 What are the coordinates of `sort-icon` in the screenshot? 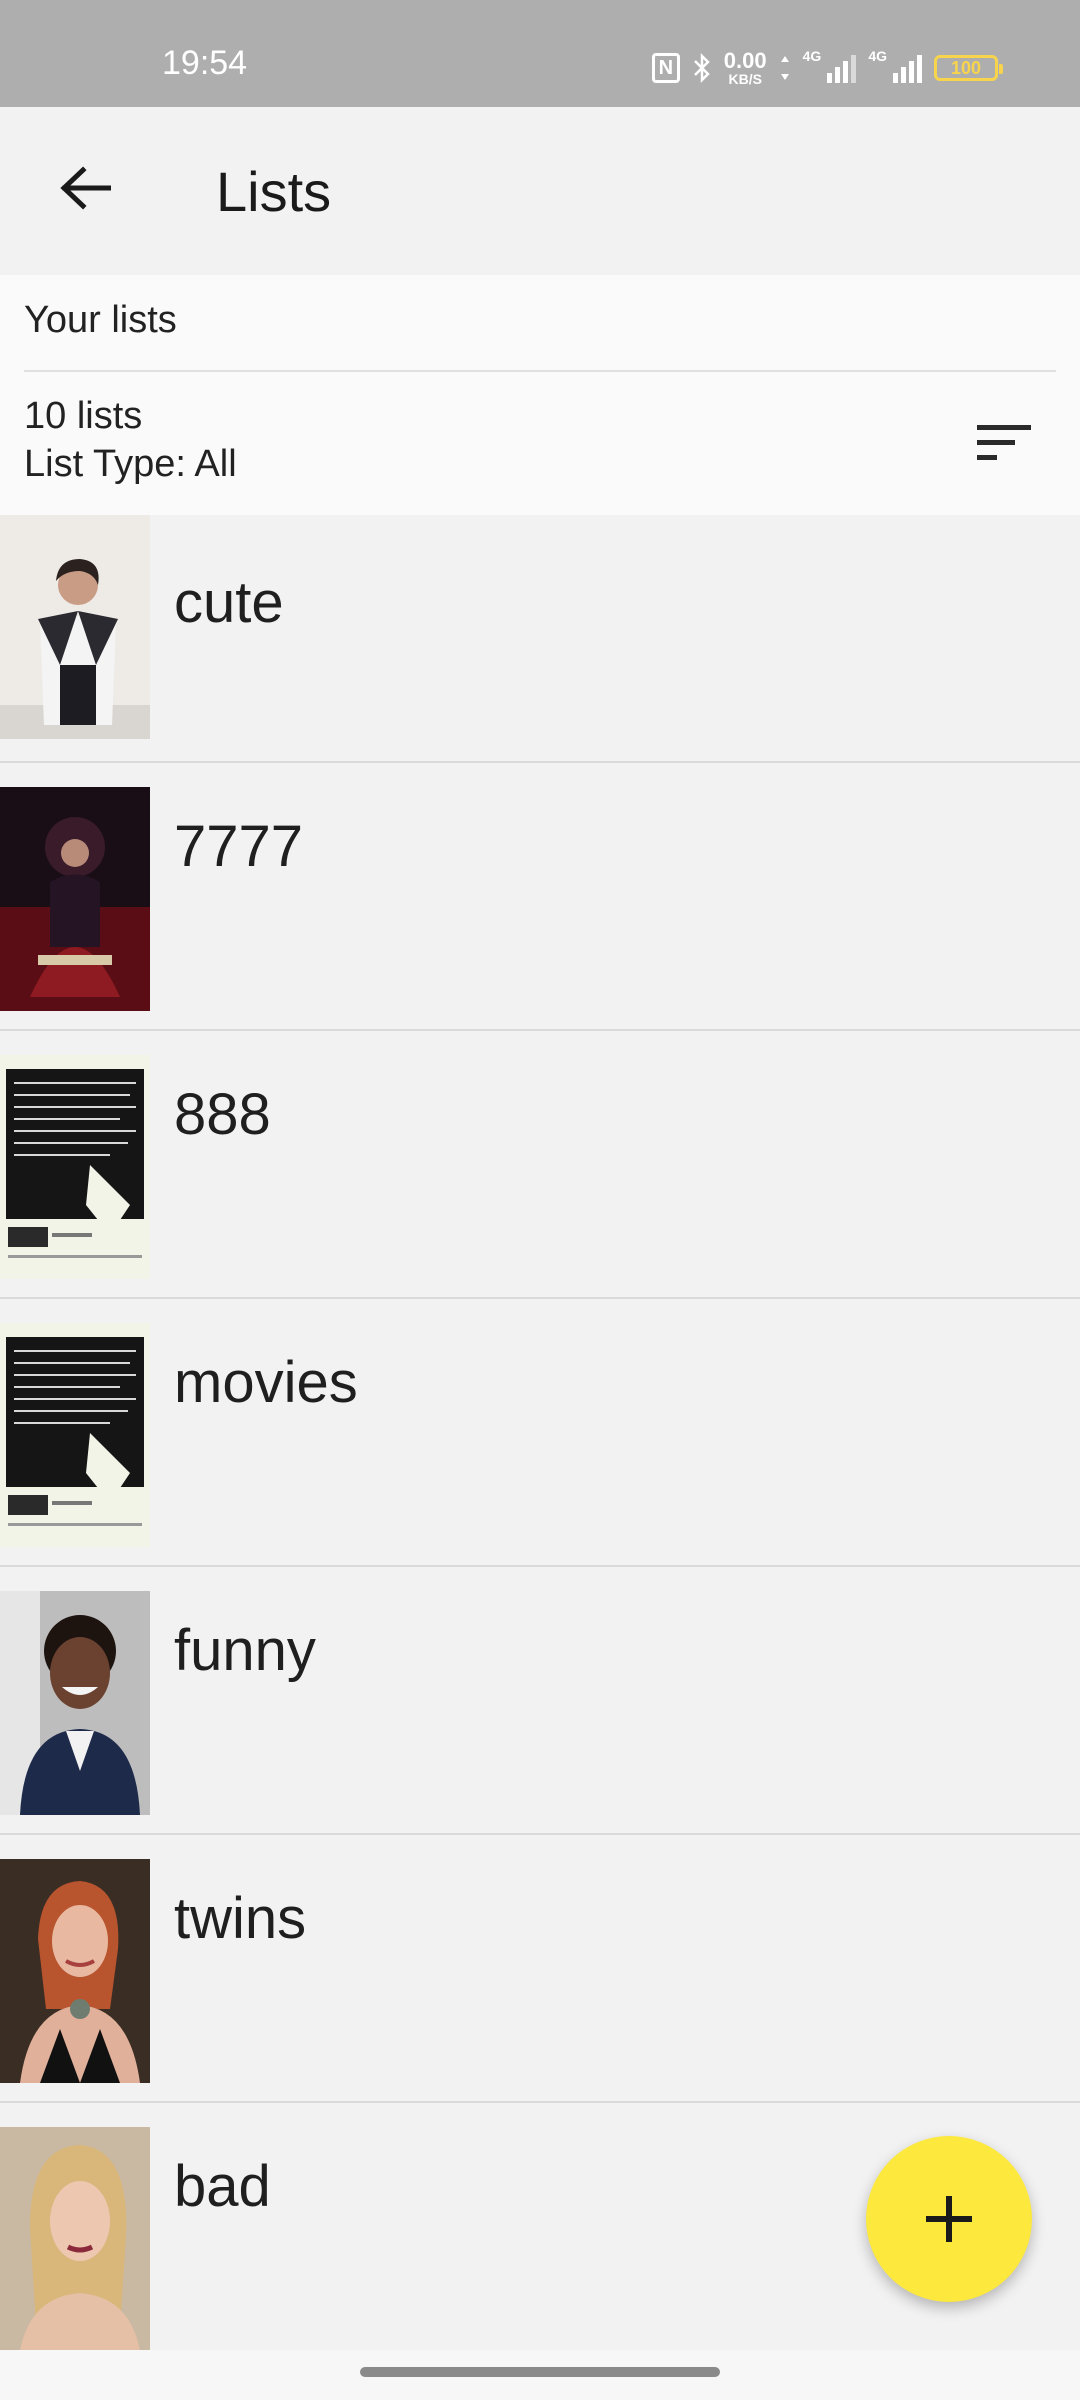 It's located at (1004, 442).